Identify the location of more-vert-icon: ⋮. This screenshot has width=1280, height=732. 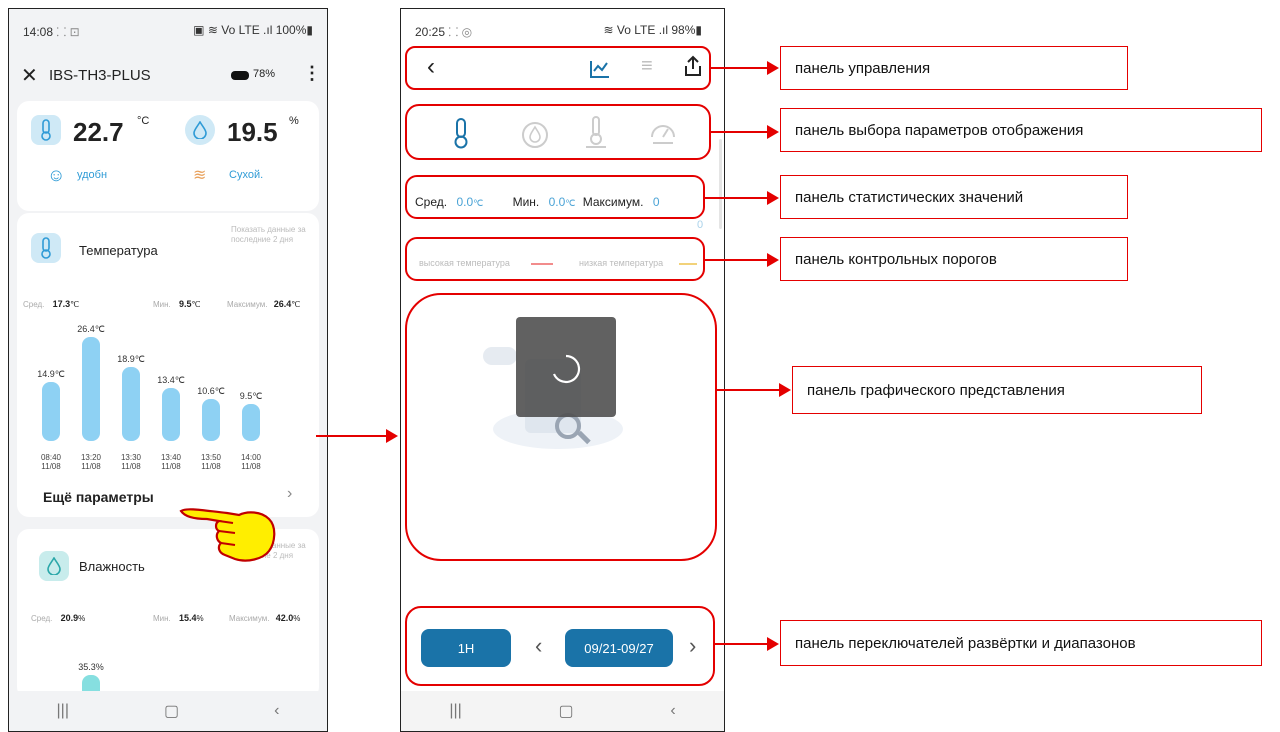
(312, 73).